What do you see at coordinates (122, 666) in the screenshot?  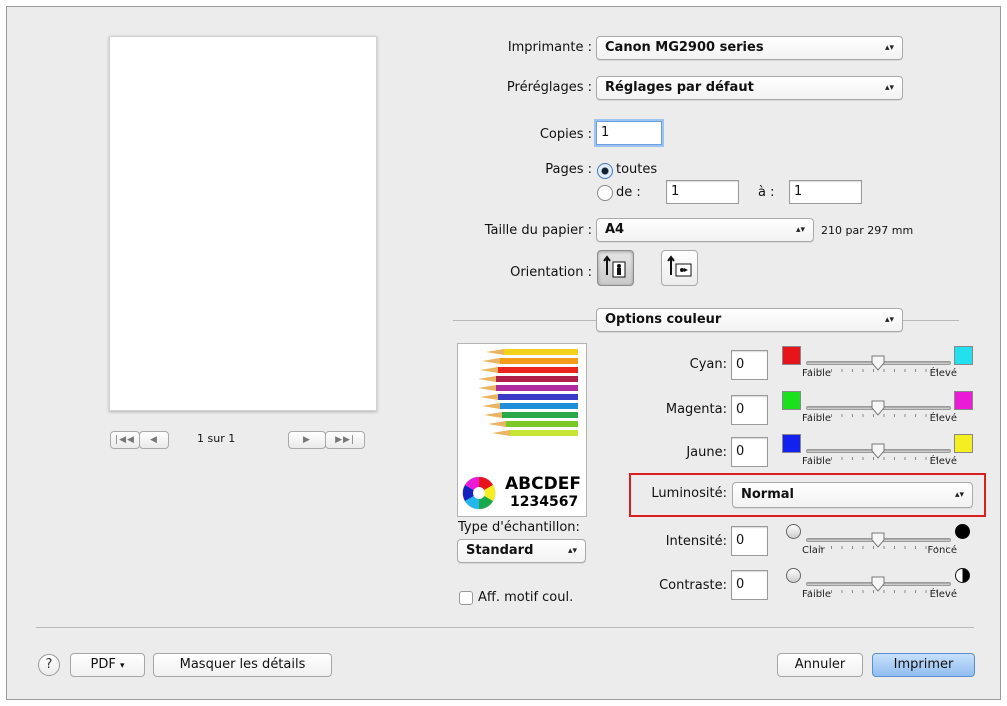 I see `chevron-down-icon: ▾` at bounding box center [122, 666].